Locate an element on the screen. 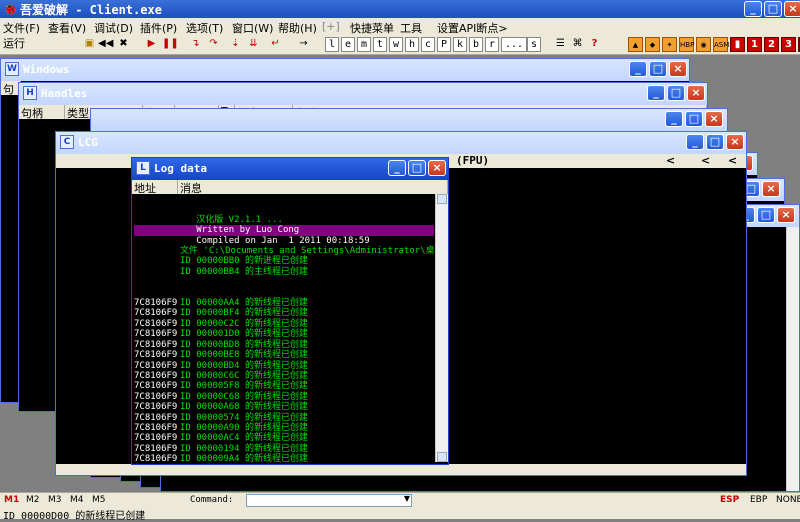 This screenshot has height=522, width=800. log-scrollbar is located at coordinates (441, 328).